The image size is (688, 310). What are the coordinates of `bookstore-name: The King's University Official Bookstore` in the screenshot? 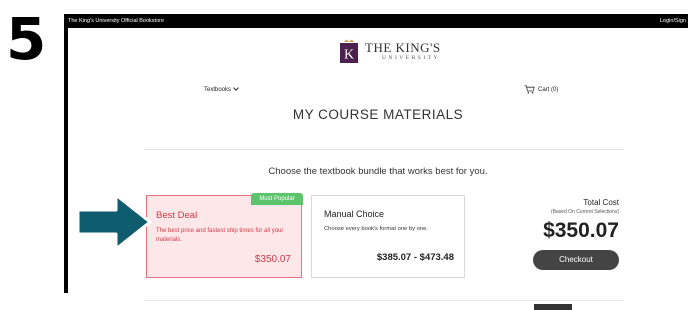 It's located at (116, 21).